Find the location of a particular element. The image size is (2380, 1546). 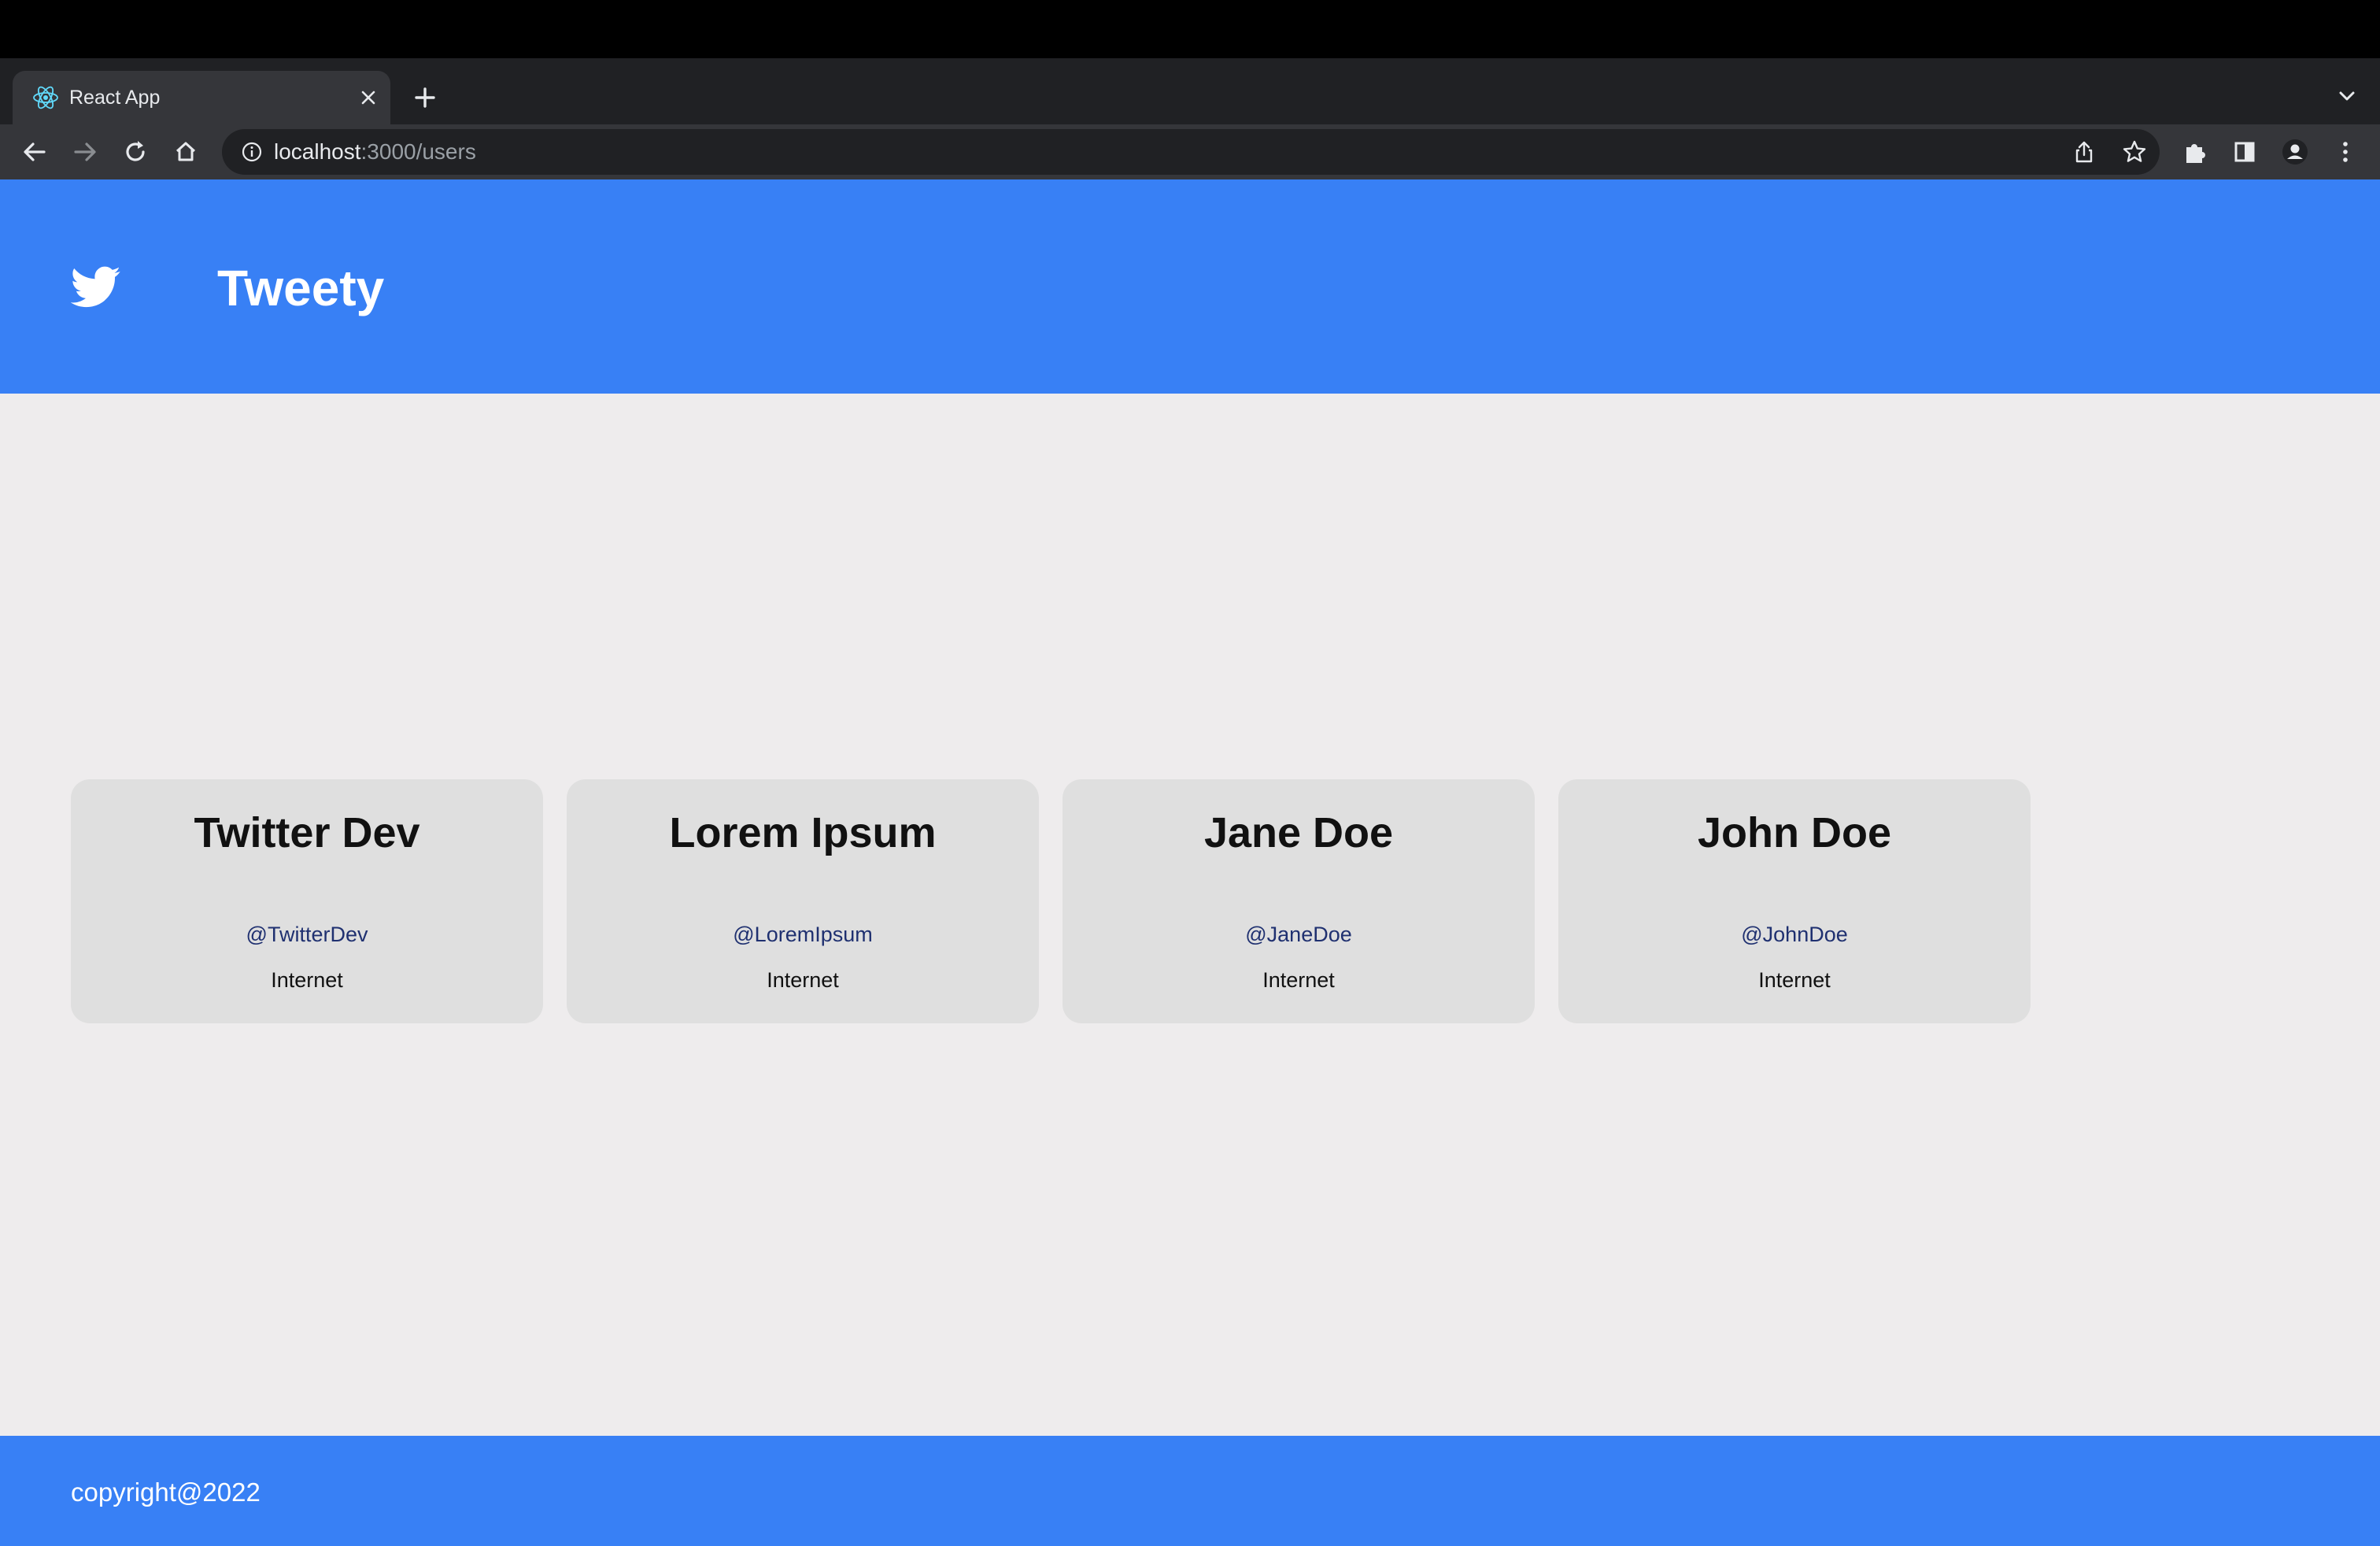

browser-toolbar: localhost:3000/users is located at coordinates (1190, 152).